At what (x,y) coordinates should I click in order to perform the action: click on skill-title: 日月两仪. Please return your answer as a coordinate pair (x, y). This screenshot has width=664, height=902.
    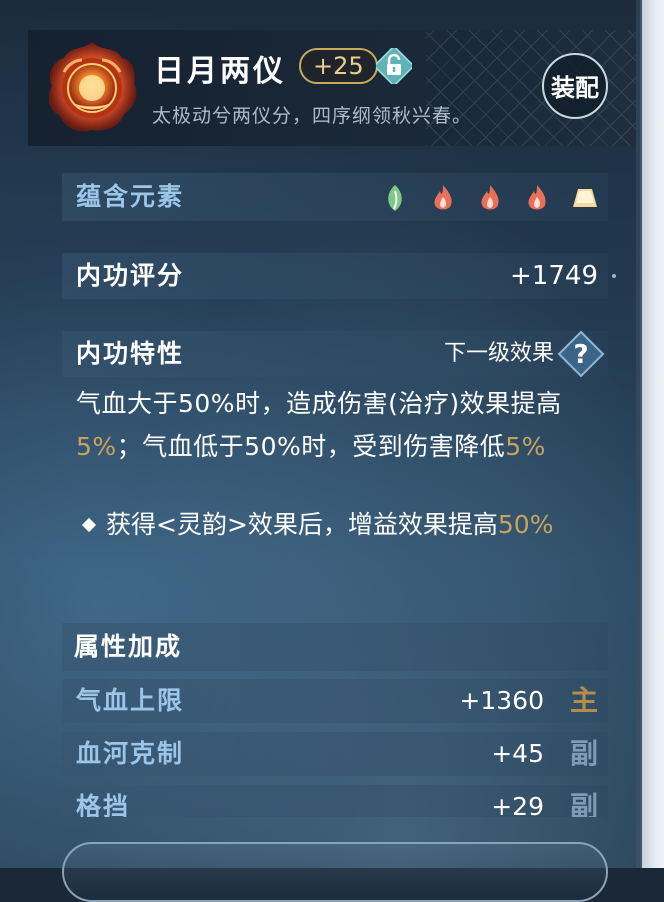
    Looking at the image, I should click on (220, 71).